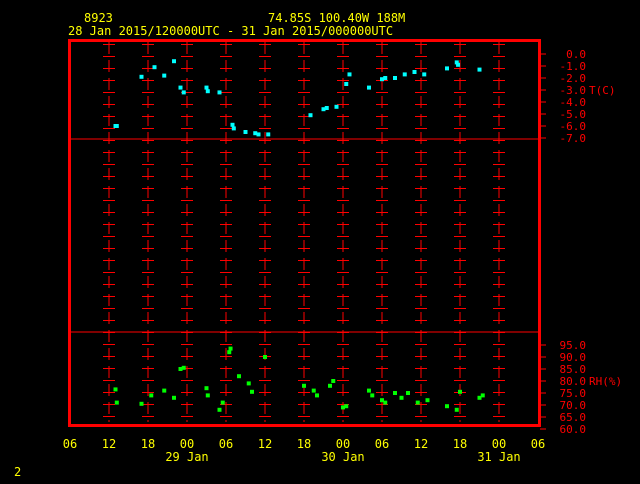 This screenshot has width=640, height=484. What do you see at coordinates (605, 381) in the screenshot?
I see `y-axis-title: RH(%)` at bounding box center [605, 381].